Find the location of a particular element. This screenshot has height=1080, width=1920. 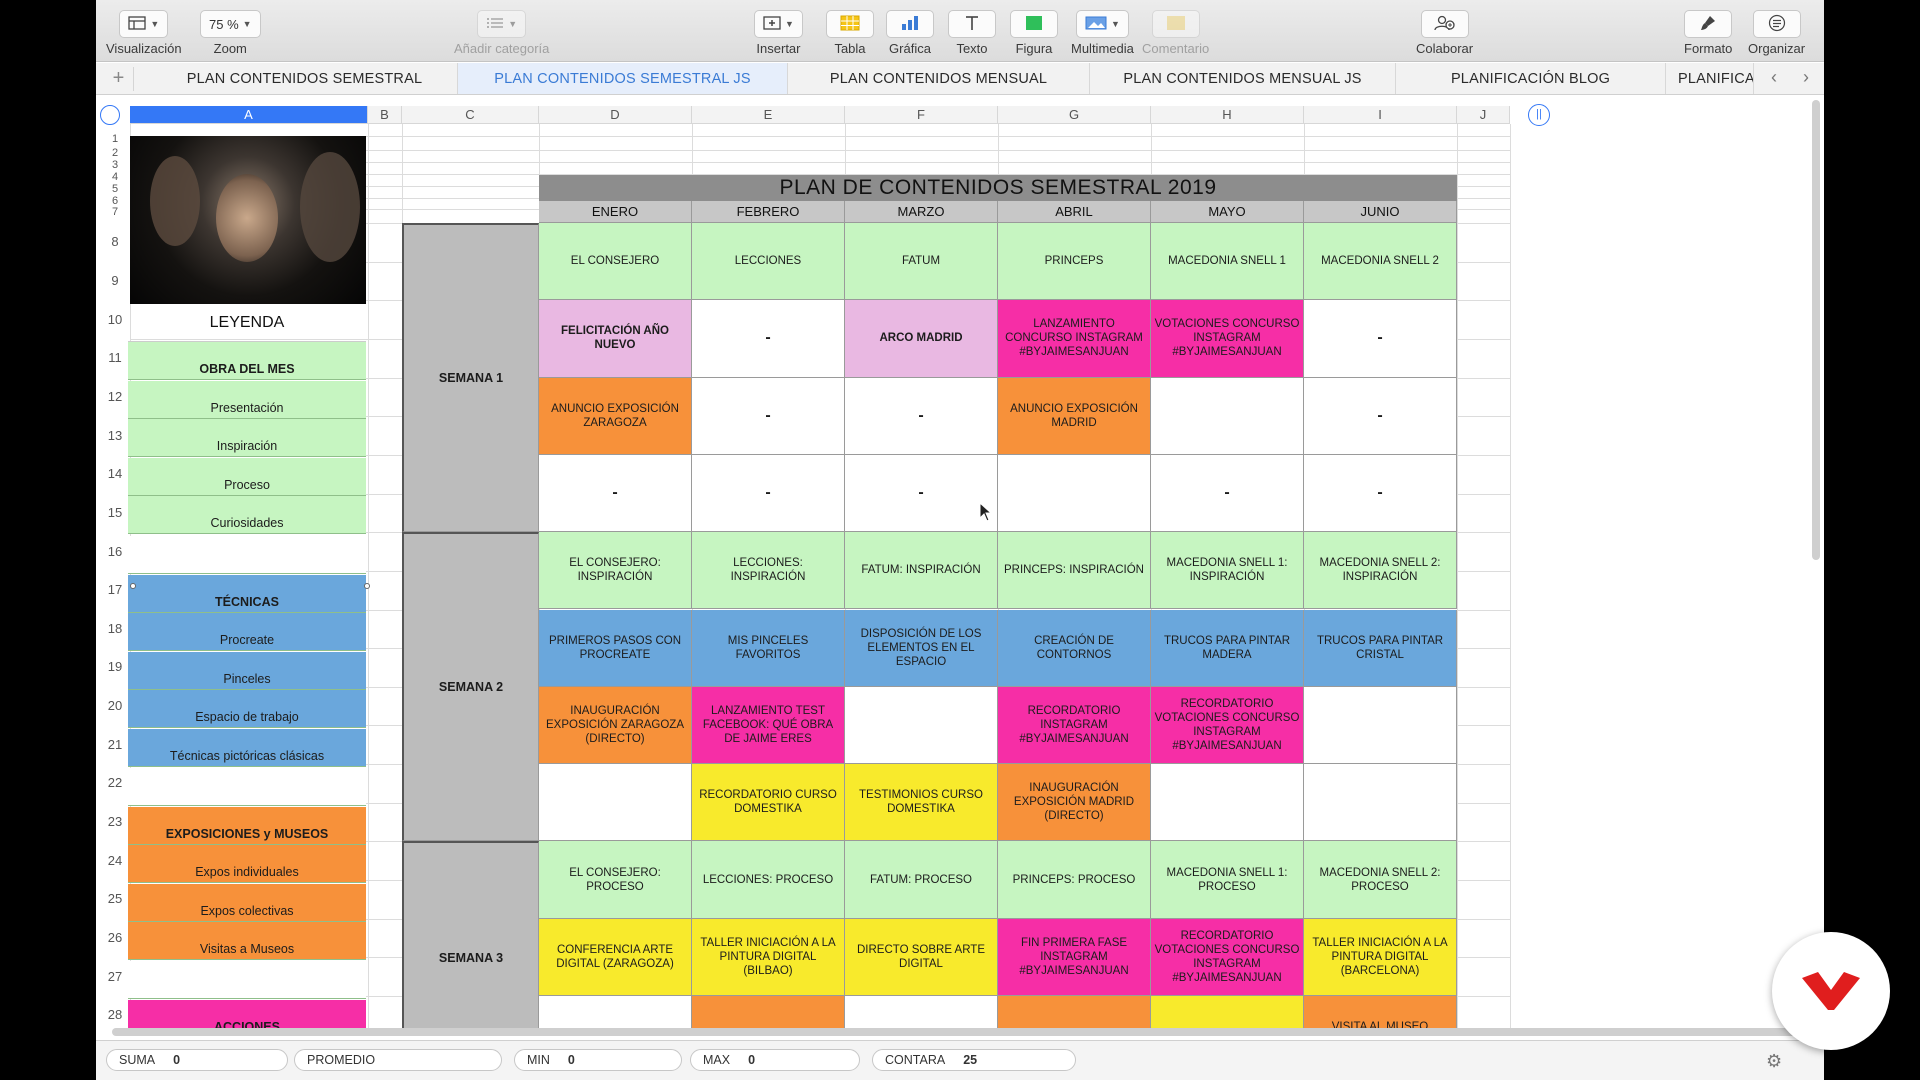

comment-button is located at coordinates (1175, 24).